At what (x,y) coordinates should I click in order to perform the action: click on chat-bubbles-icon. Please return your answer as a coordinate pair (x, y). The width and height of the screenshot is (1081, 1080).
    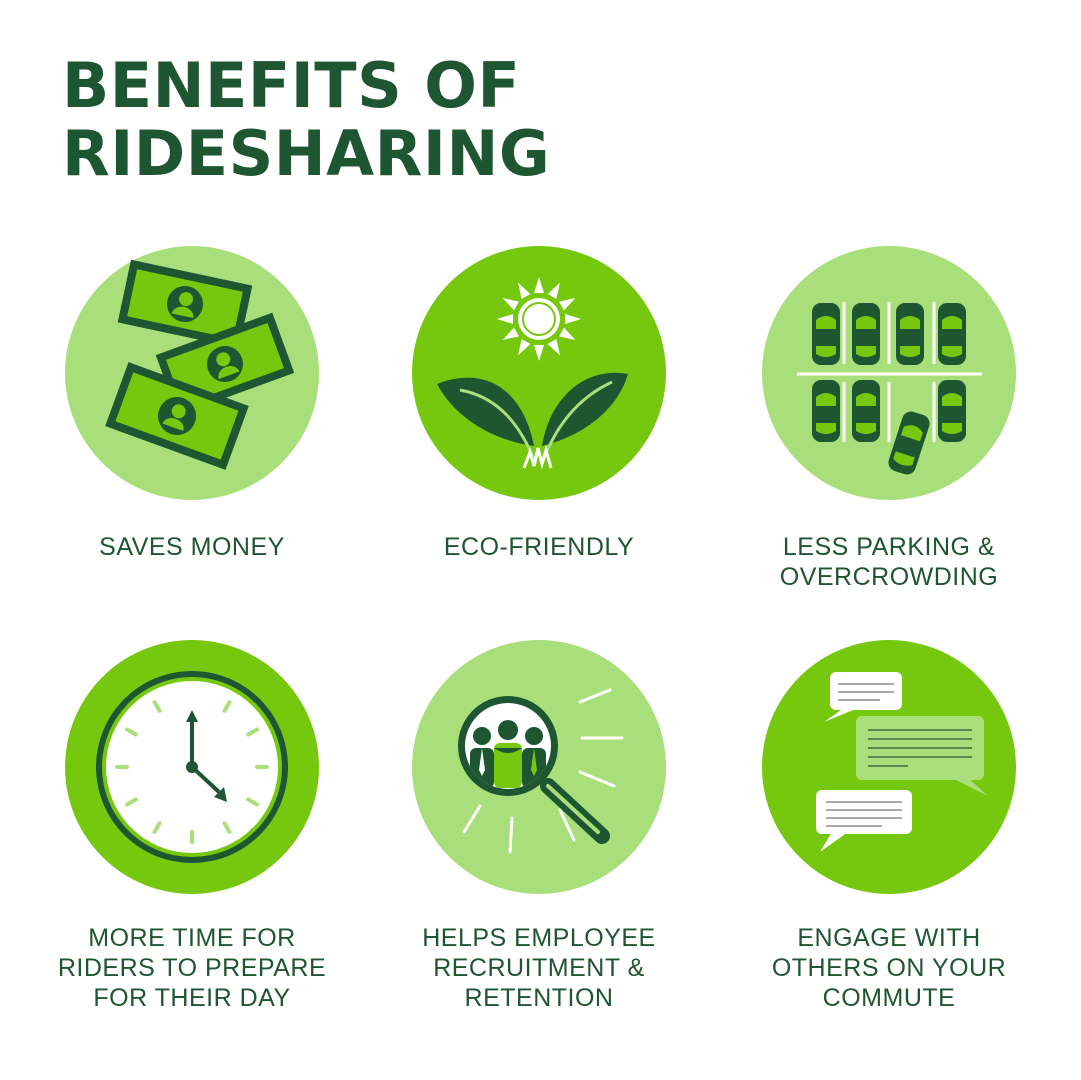
    Looking at the image, I should click on (889, 767).